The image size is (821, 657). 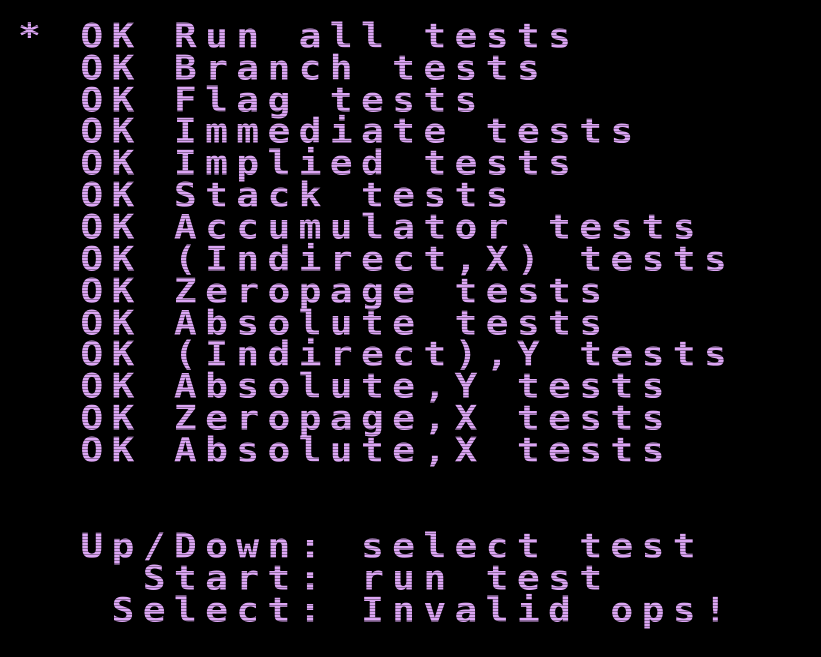 What do you see at coordinates (361, 226) in the screenshot?
I see `menu-item-accumulator: OK Accumulator tests` at bounding box center [361, 226].